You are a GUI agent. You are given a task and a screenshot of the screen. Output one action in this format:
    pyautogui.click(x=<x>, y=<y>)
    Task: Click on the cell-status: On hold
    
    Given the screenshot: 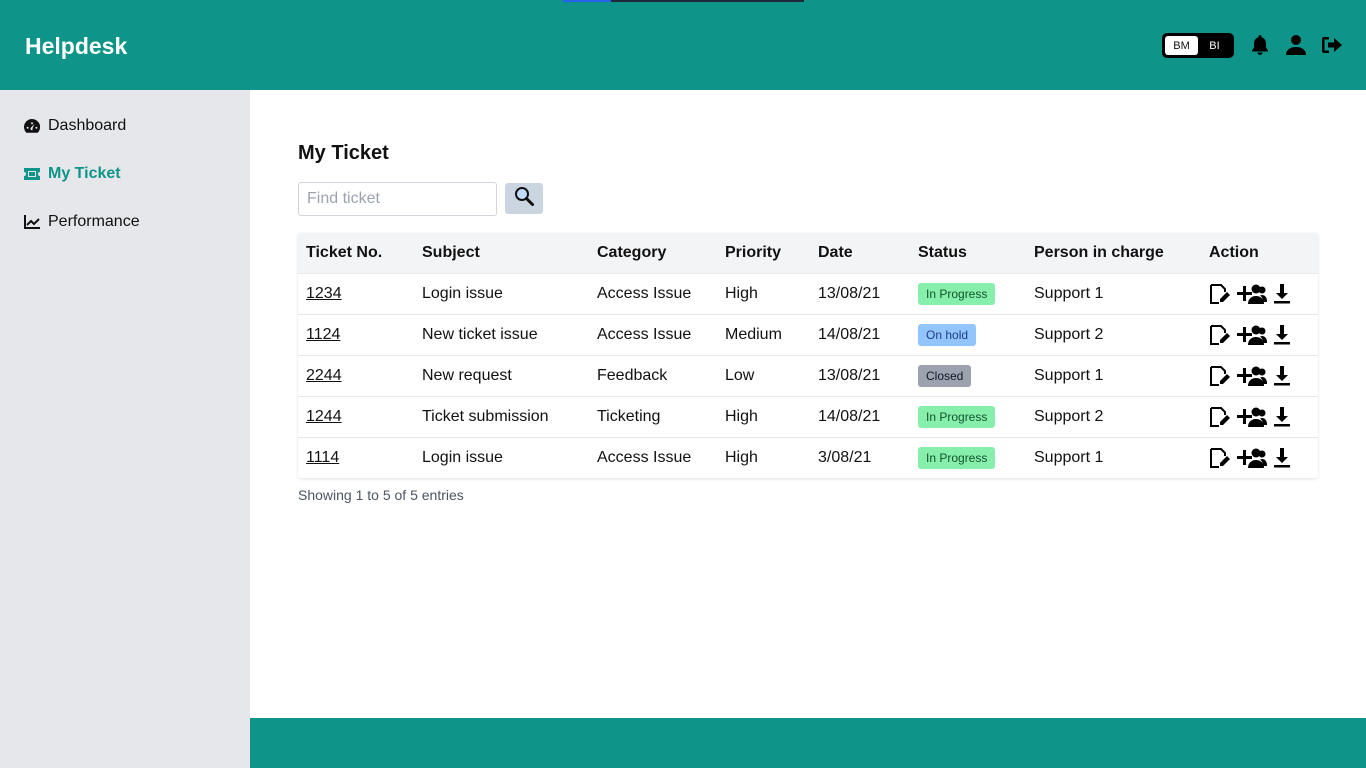 What is the action you would take?
    pyautogui.click(x=968, y=334)
    